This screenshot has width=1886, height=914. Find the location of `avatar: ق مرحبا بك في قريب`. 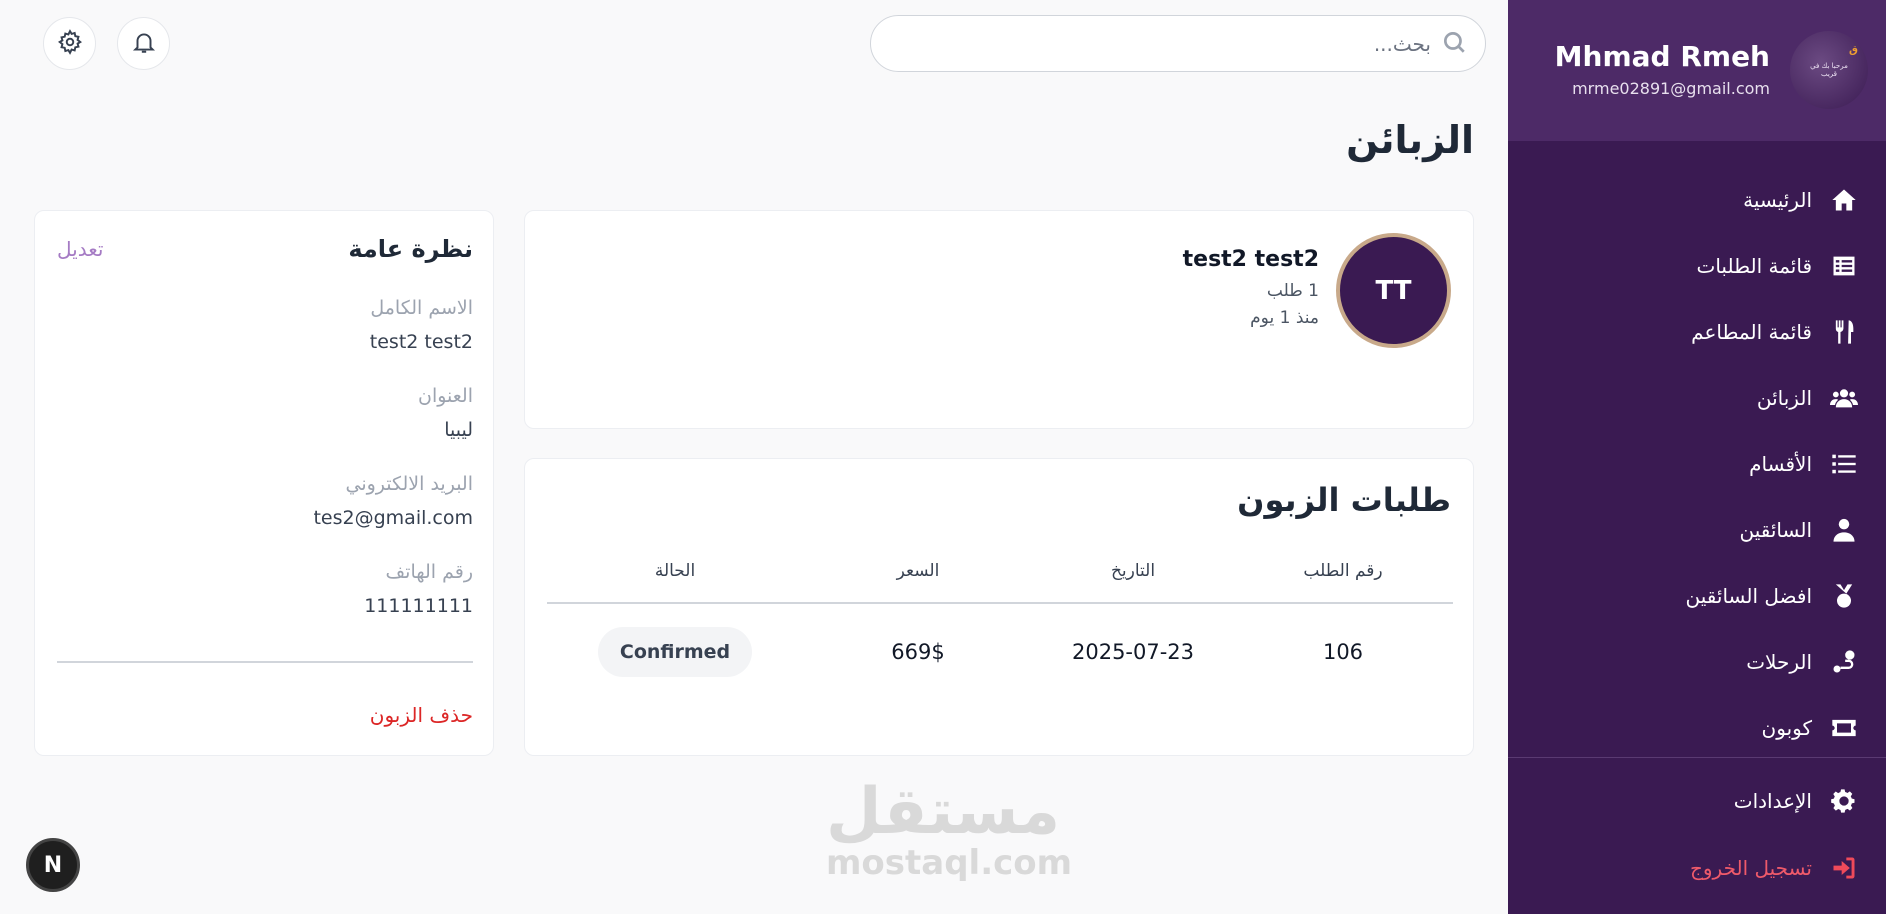

avatar: ق مرحبا بك في قريب is located at coordinates (1829, 70).